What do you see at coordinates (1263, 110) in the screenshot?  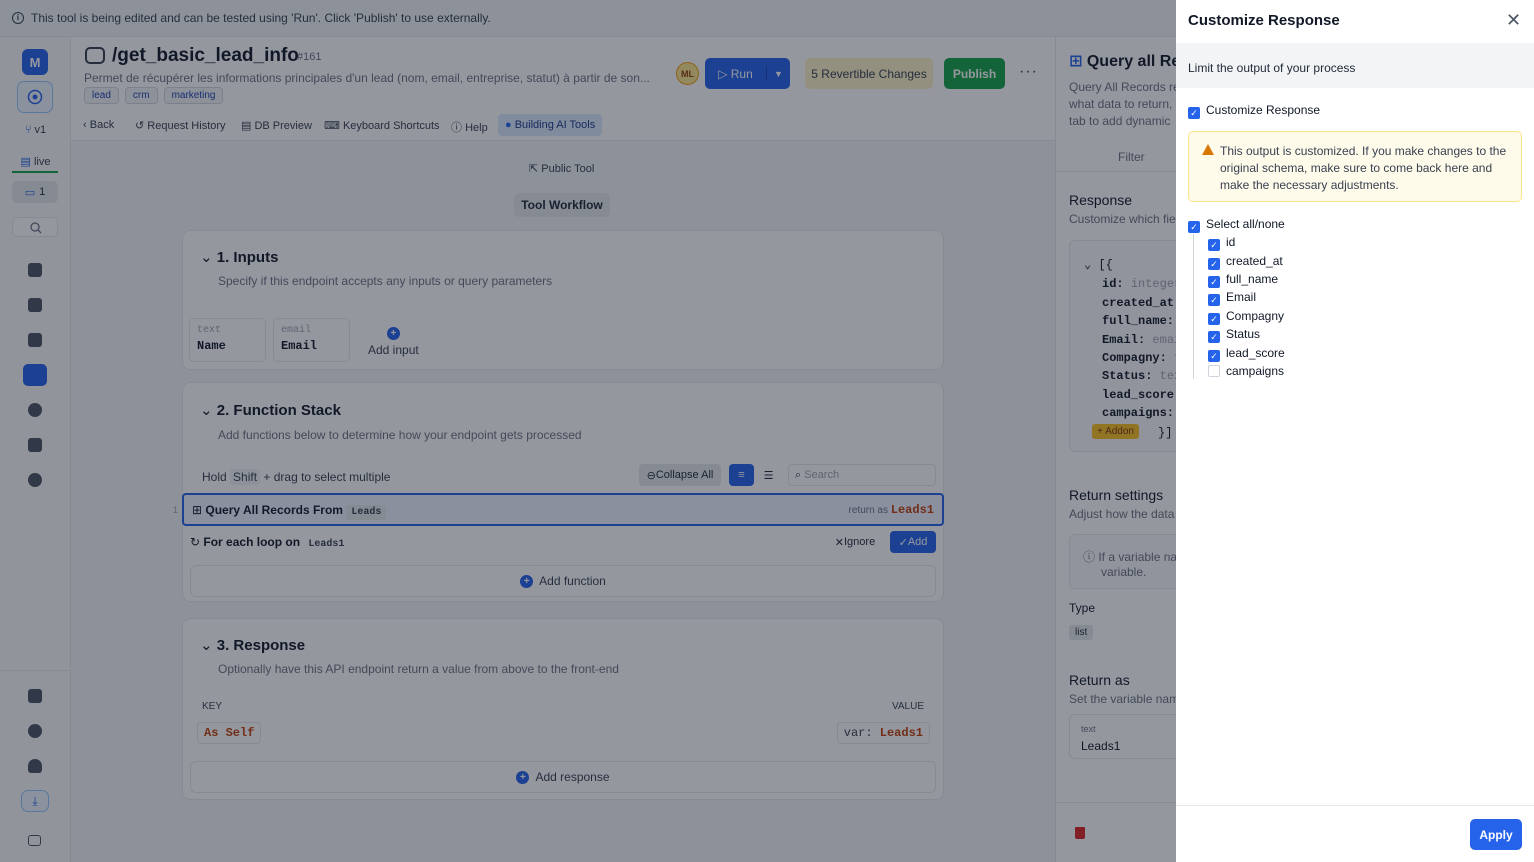 I see `customize-label: Customize Response` at bounding box center [1263, 110].